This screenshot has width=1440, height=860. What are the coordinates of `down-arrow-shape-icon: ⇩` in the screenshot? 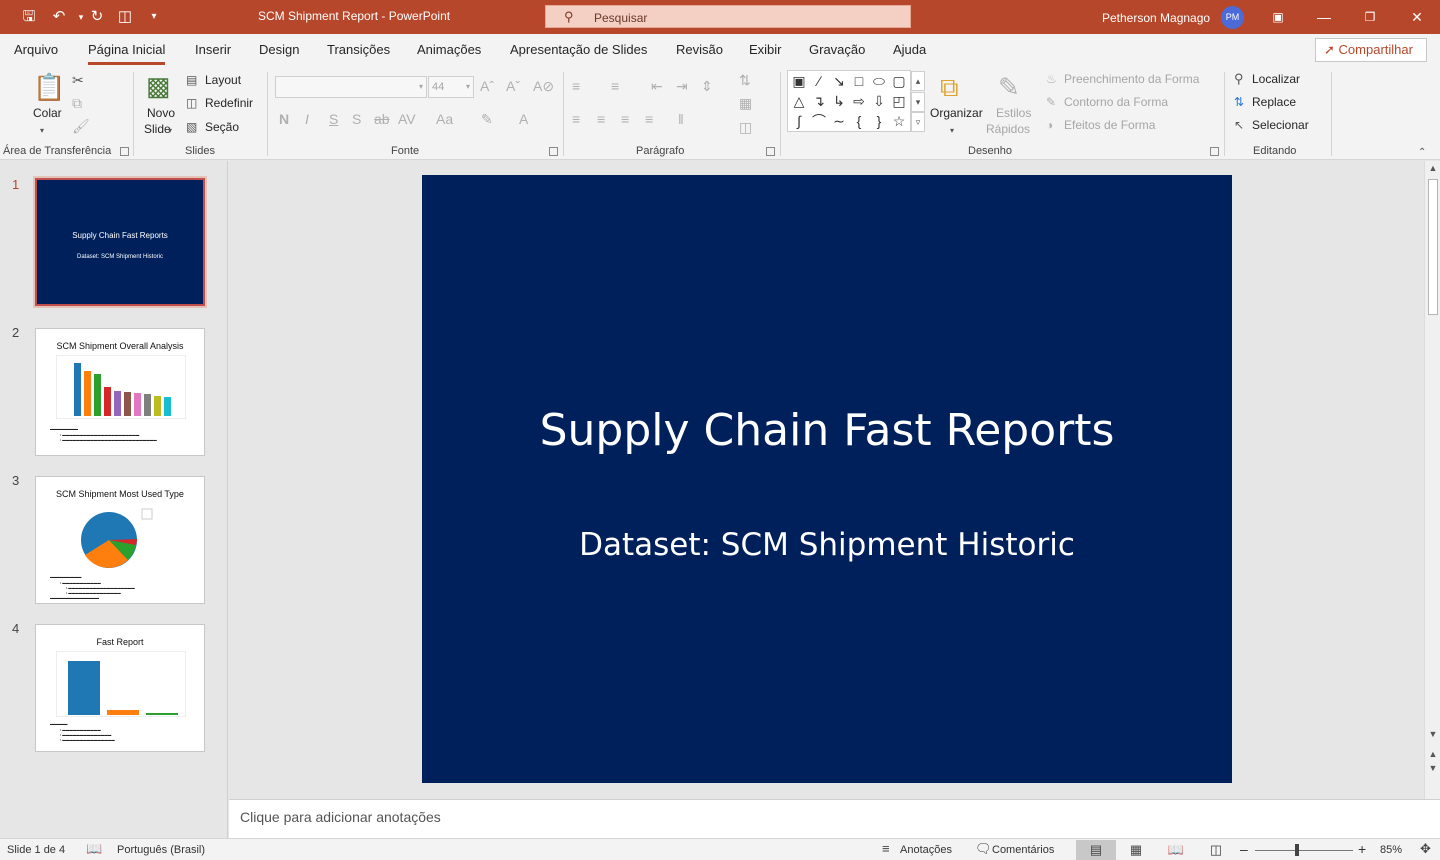 It's located at (879, 101).